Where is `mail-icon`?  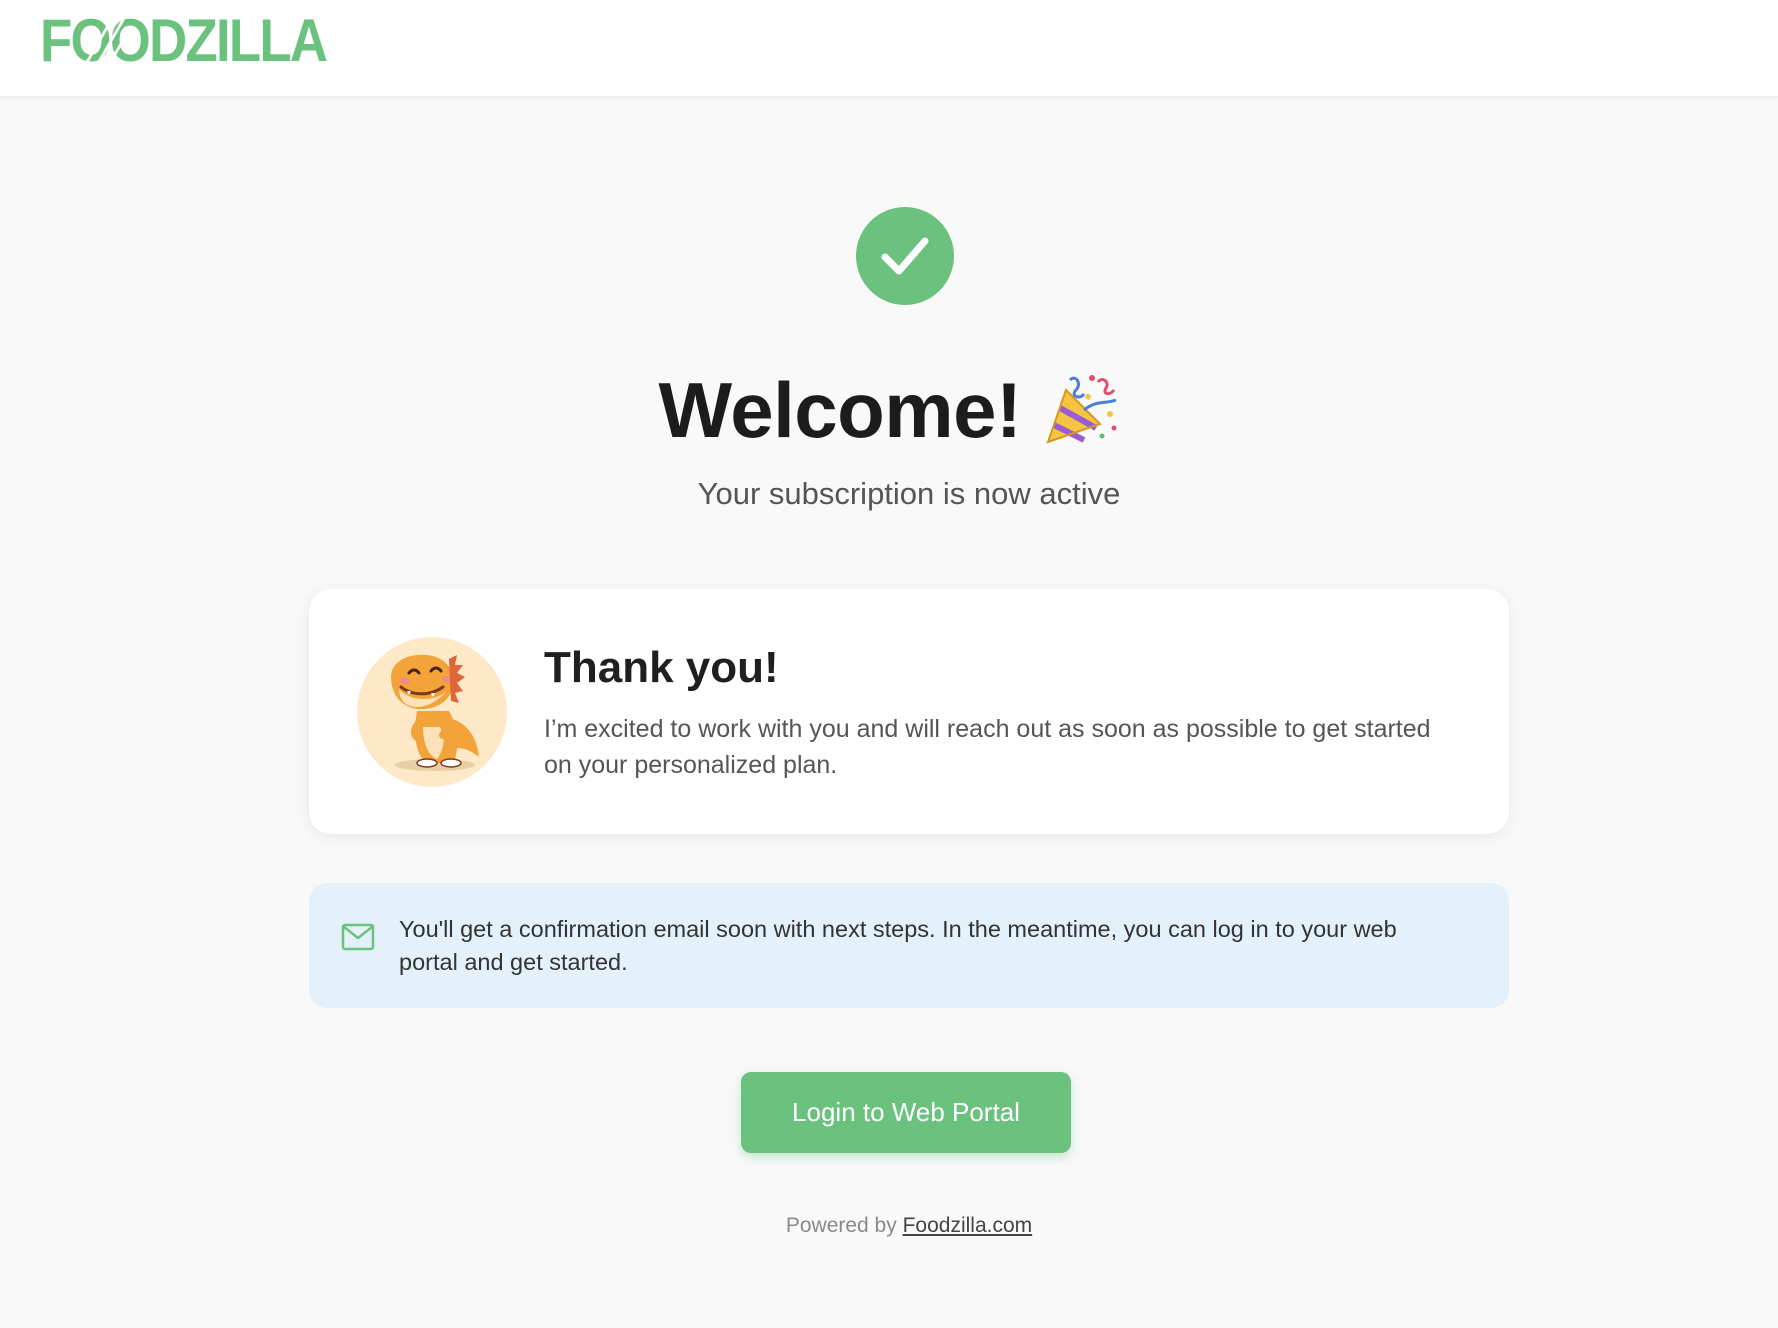
mail-icon is located at coordinates (358, 937).